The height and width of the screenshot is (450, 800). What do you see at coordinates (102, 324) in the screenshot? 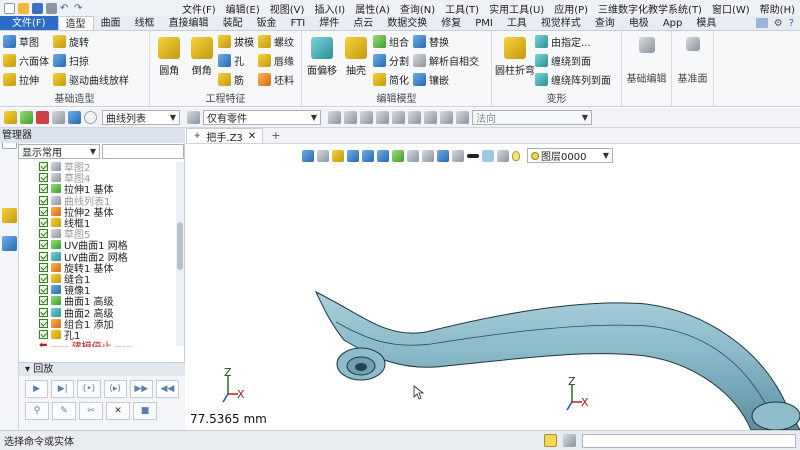
I see `tree-item: 组合1 添加` at bounding box center [102, 324].